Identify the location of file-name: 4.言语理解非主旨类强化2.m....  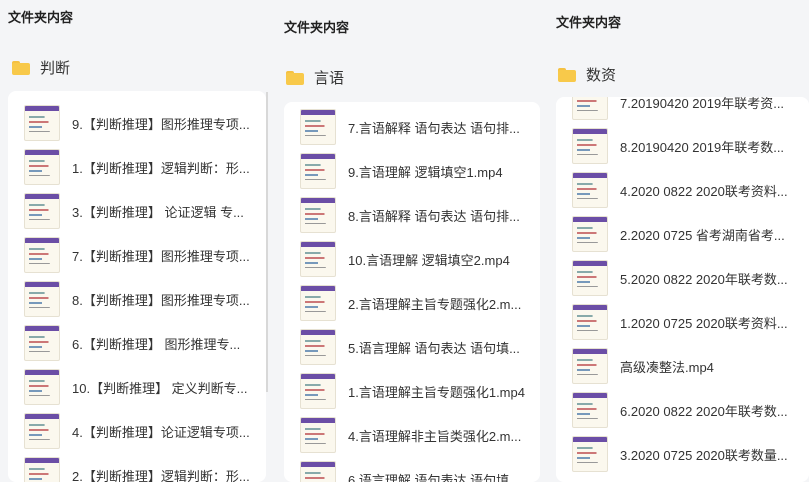
(435, 436).